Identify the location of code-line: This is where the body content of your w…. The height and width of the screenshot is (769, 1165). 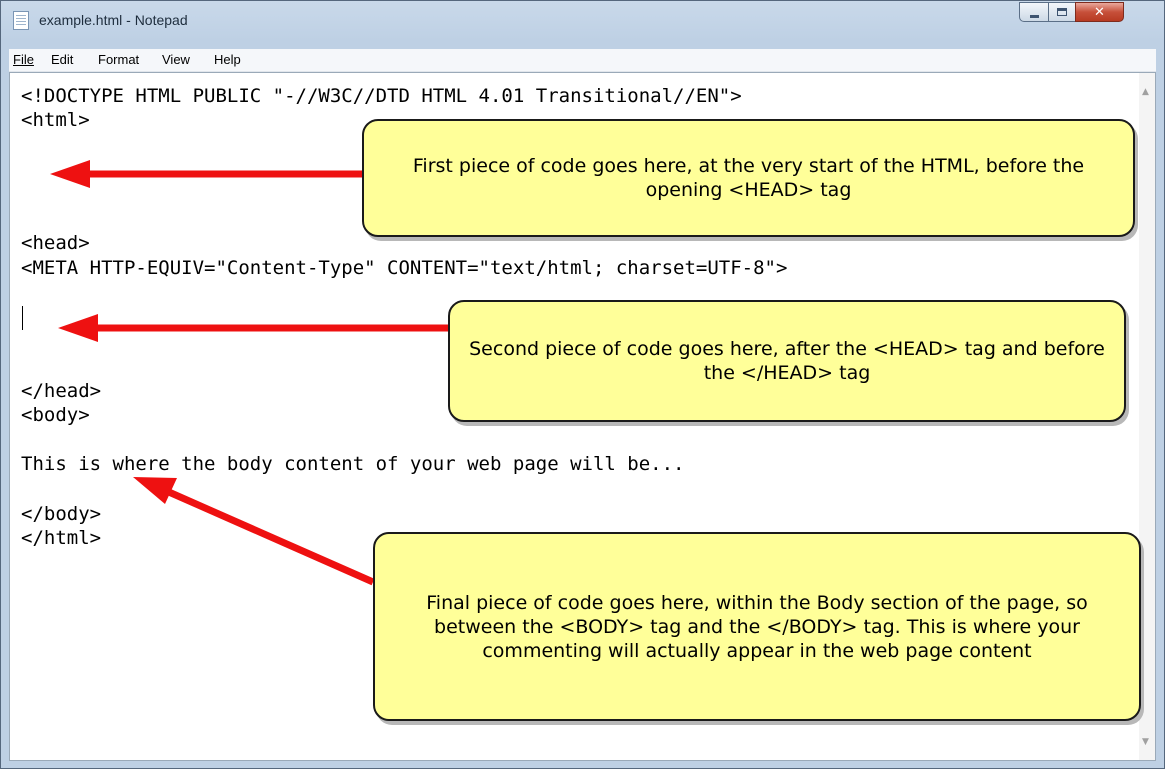
(353, 464).